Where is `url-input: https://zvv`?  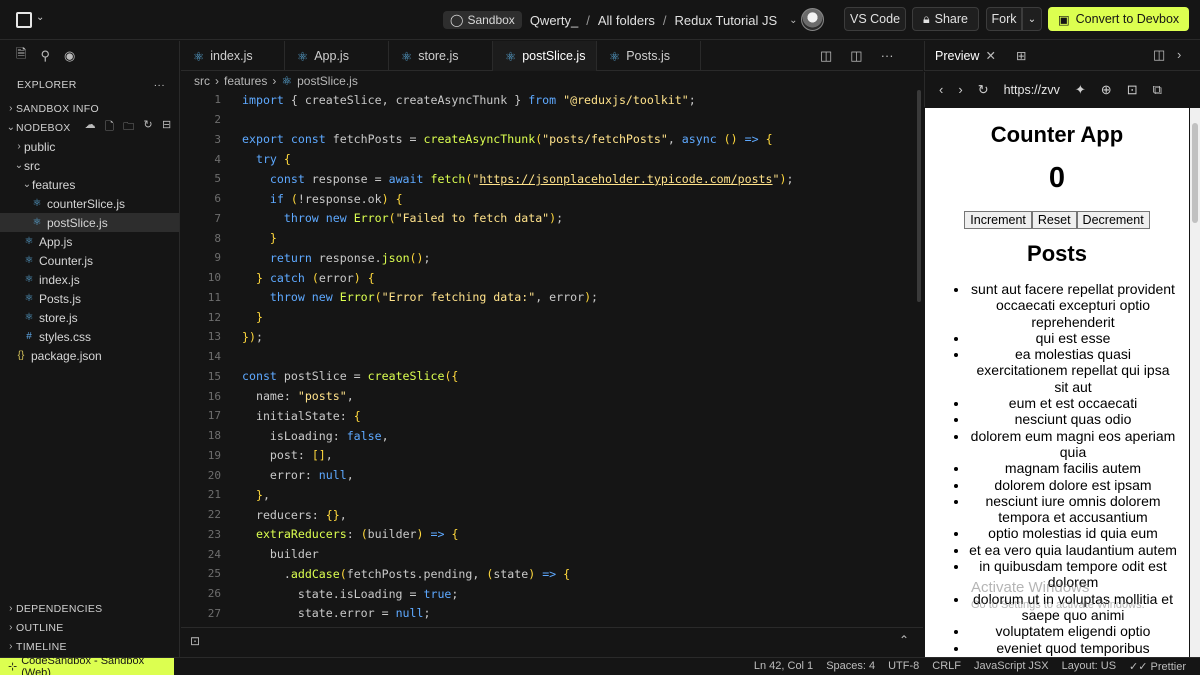
url-input: https://zvv is located at coordinates (1032, 90).